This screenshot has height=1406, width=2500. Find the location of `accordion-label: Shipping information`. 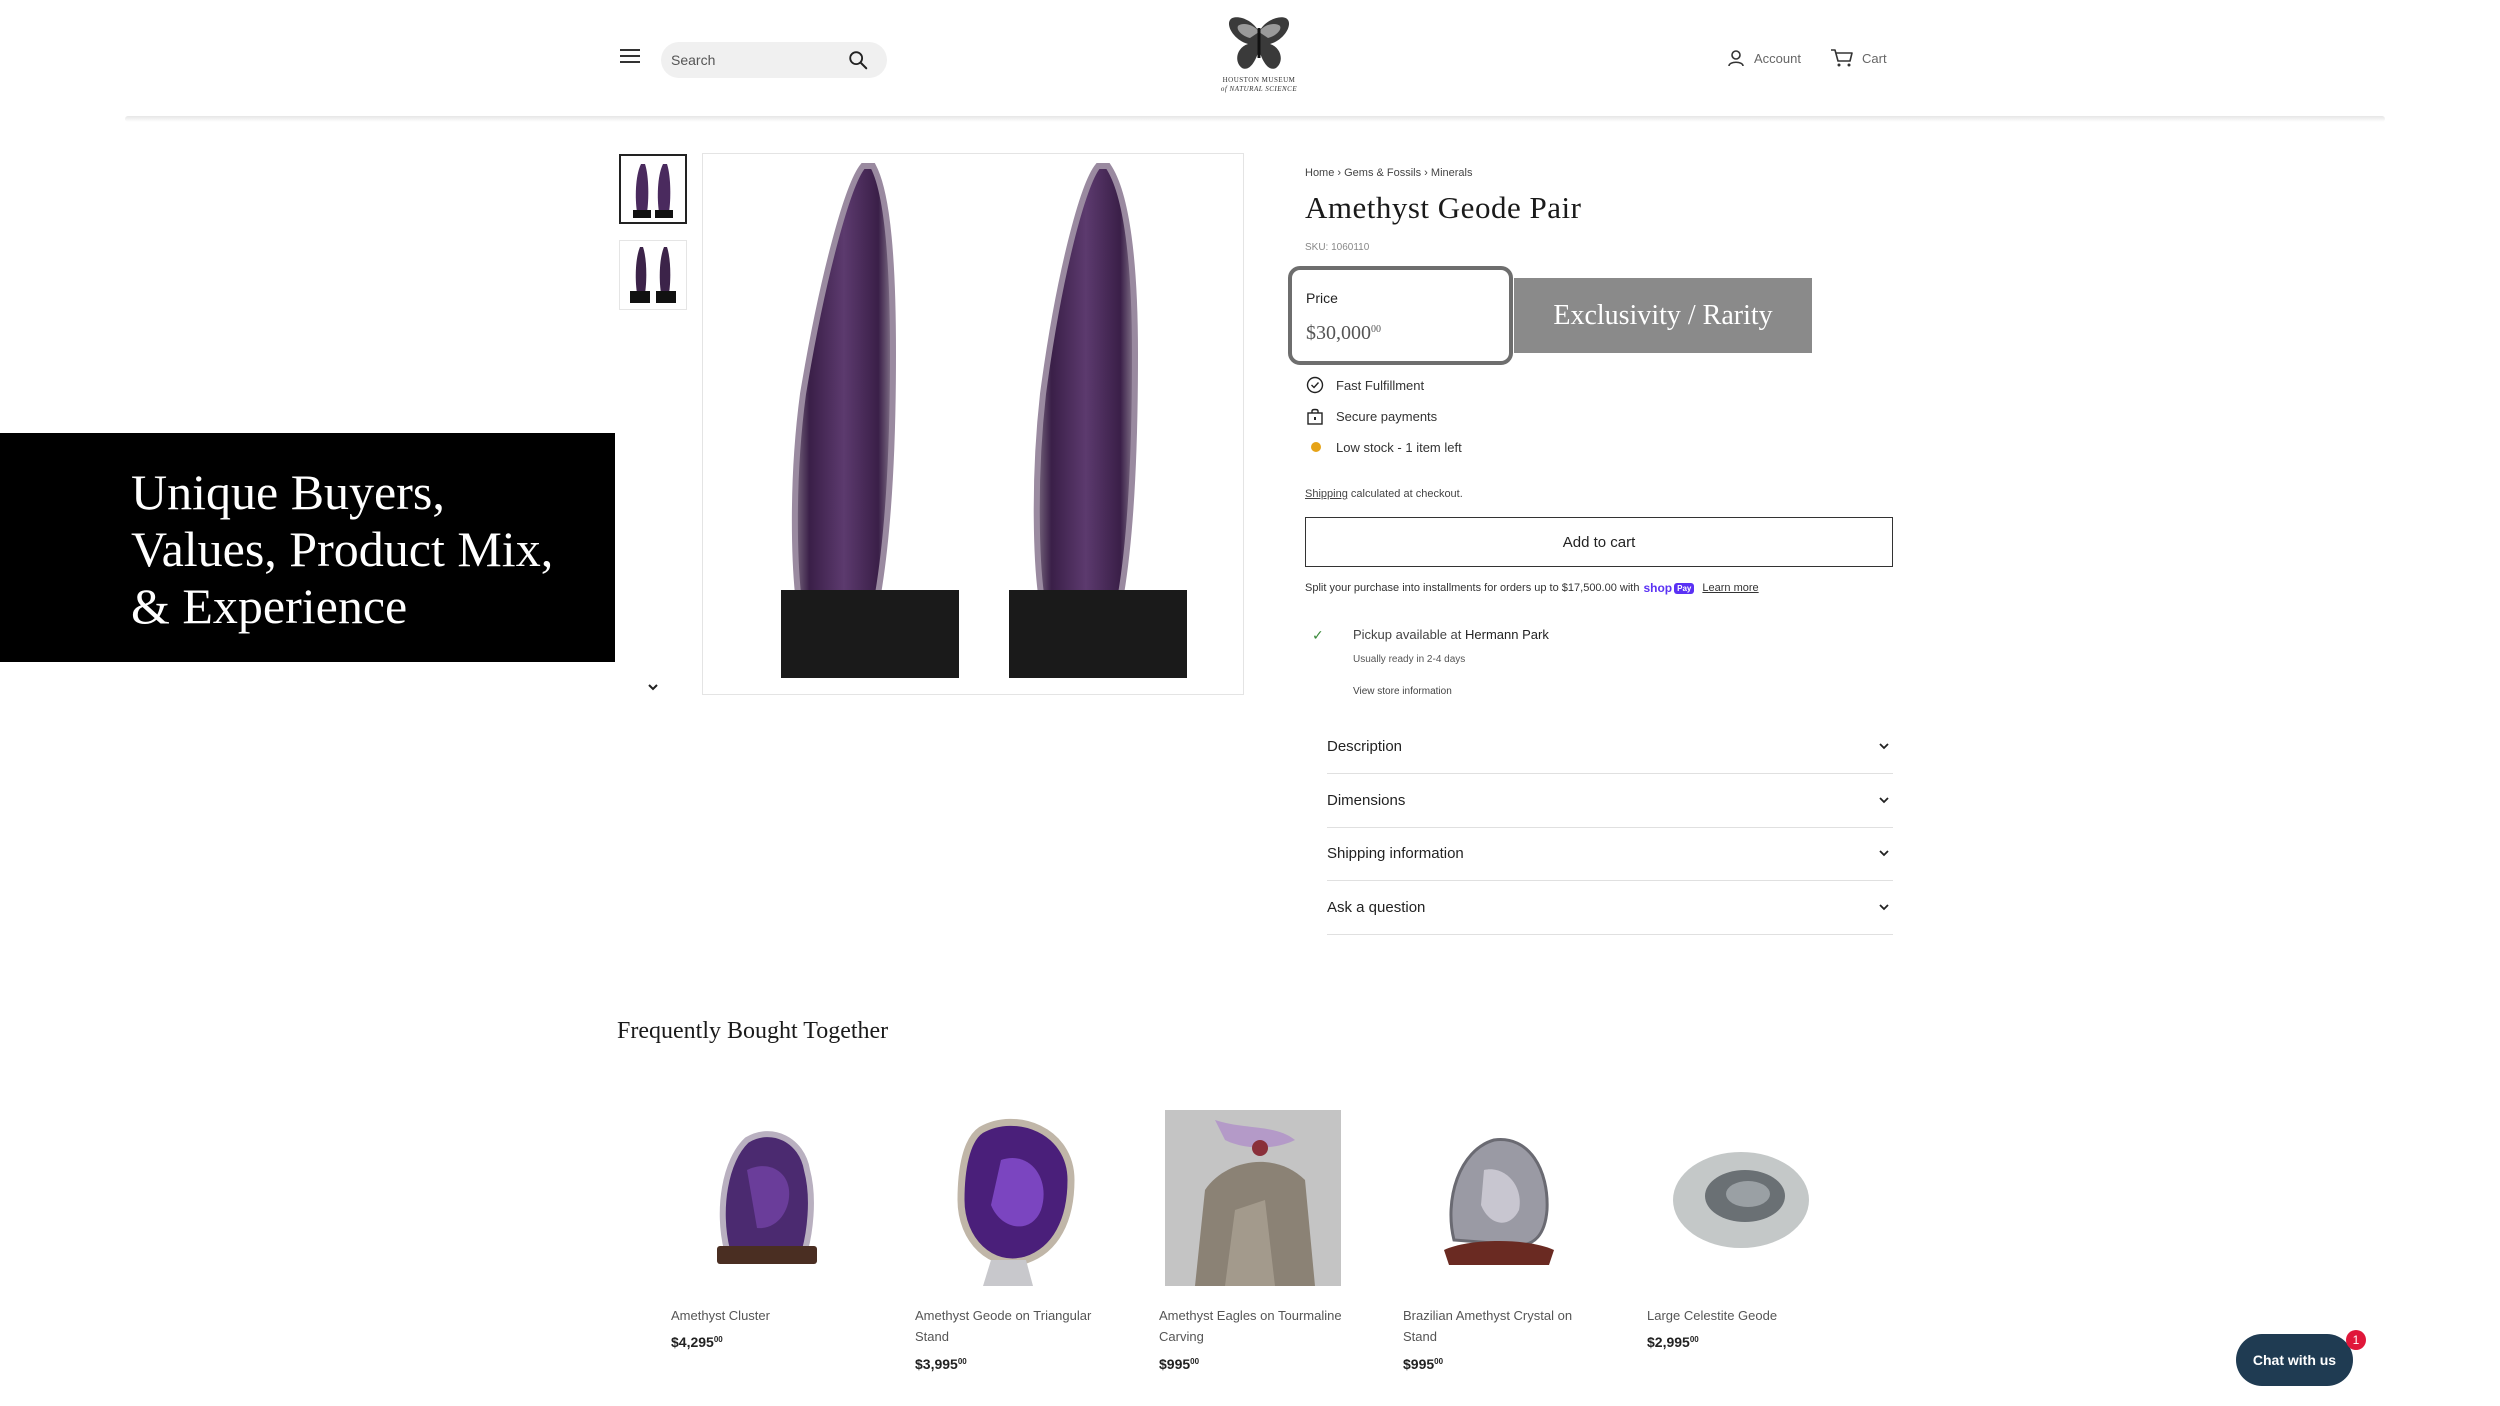

accordion-label: Shipping information is located at coordinates (1395, 853).